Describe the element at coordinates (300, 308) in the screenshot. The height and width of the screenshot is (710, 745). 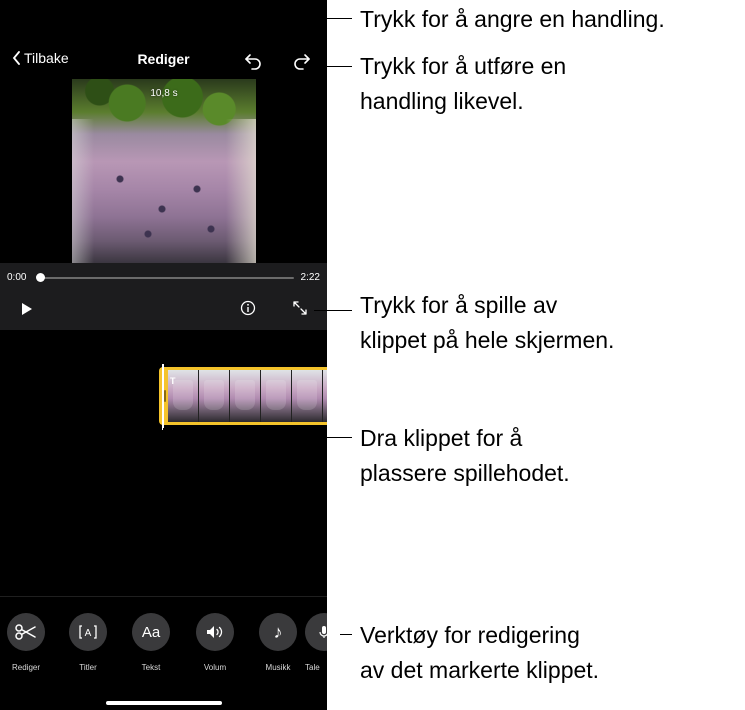
I see `fullscreen-icon` at that location.